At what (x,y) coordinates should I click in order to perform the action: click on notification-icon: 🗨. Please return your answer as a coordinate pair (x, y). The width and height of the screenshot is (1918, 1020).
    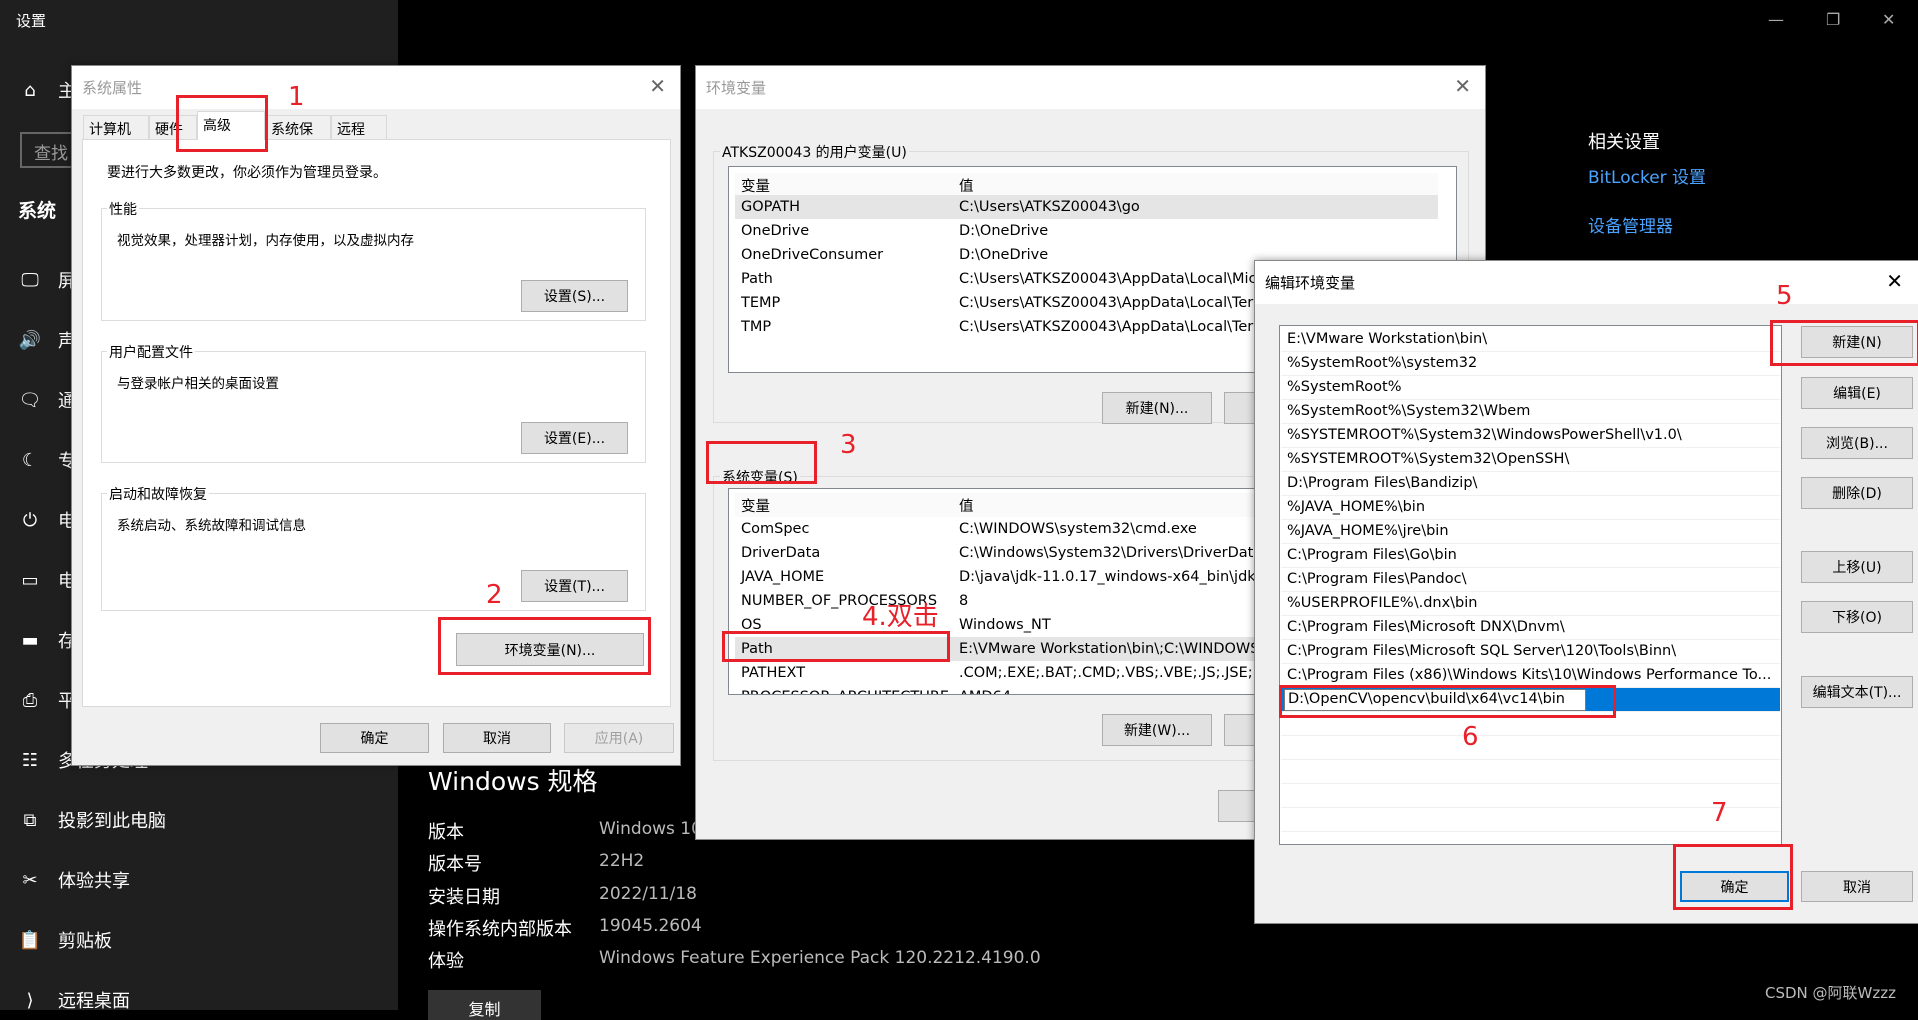
    Looking at the image, I should click on (30, 400).